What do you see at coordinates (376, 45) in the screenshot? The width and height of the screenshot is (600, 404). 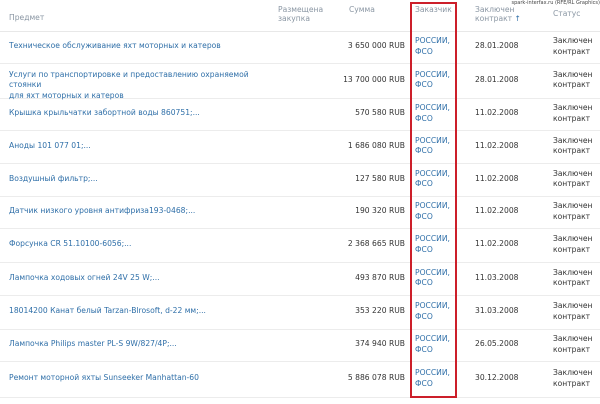 I see `sum-value: 3 650 000 RUB` at bounding box center [376, 45].